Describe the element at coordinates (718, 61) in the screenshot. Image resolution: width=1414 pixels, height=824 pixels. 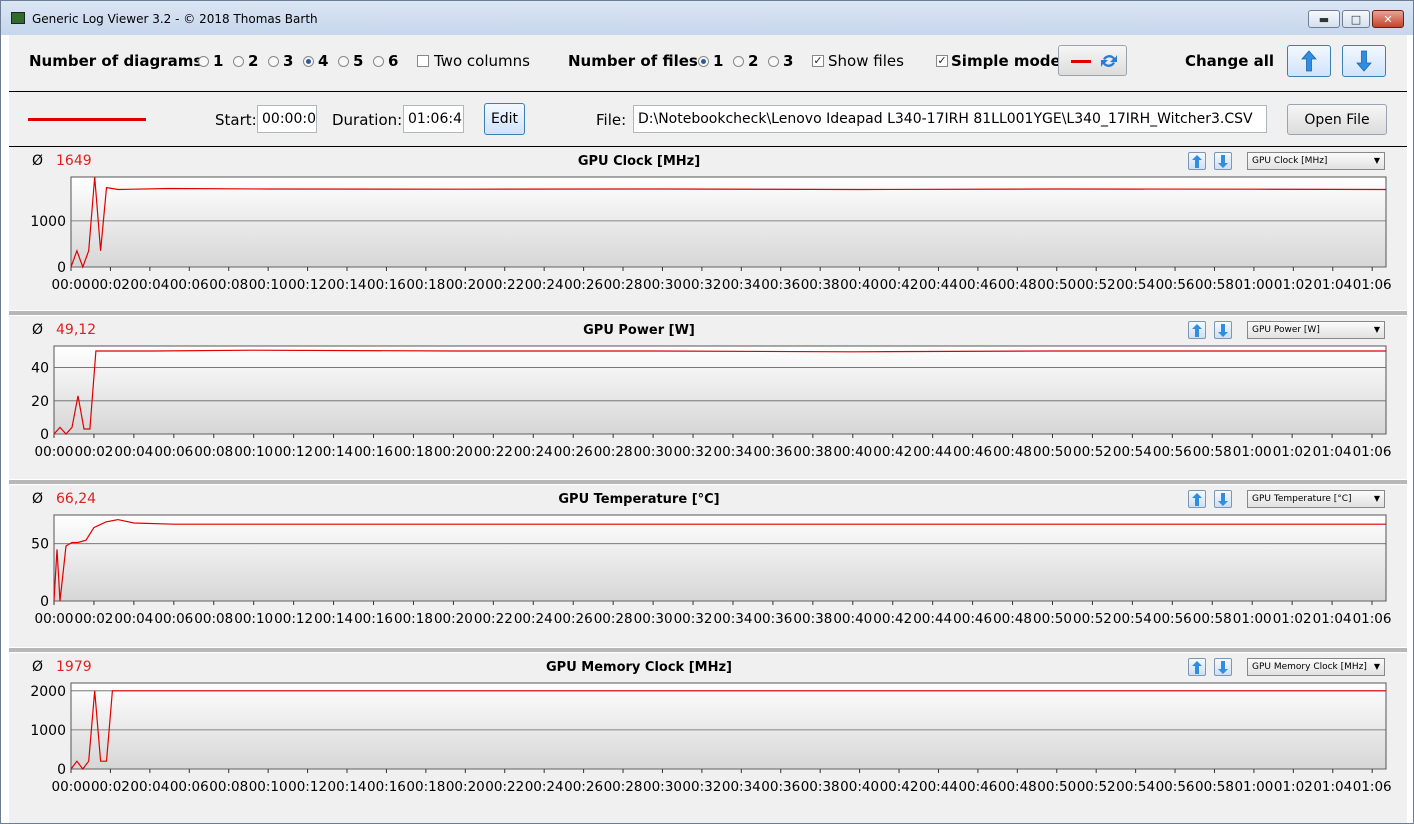
I see `files-radio-1-label: 1` at that location.